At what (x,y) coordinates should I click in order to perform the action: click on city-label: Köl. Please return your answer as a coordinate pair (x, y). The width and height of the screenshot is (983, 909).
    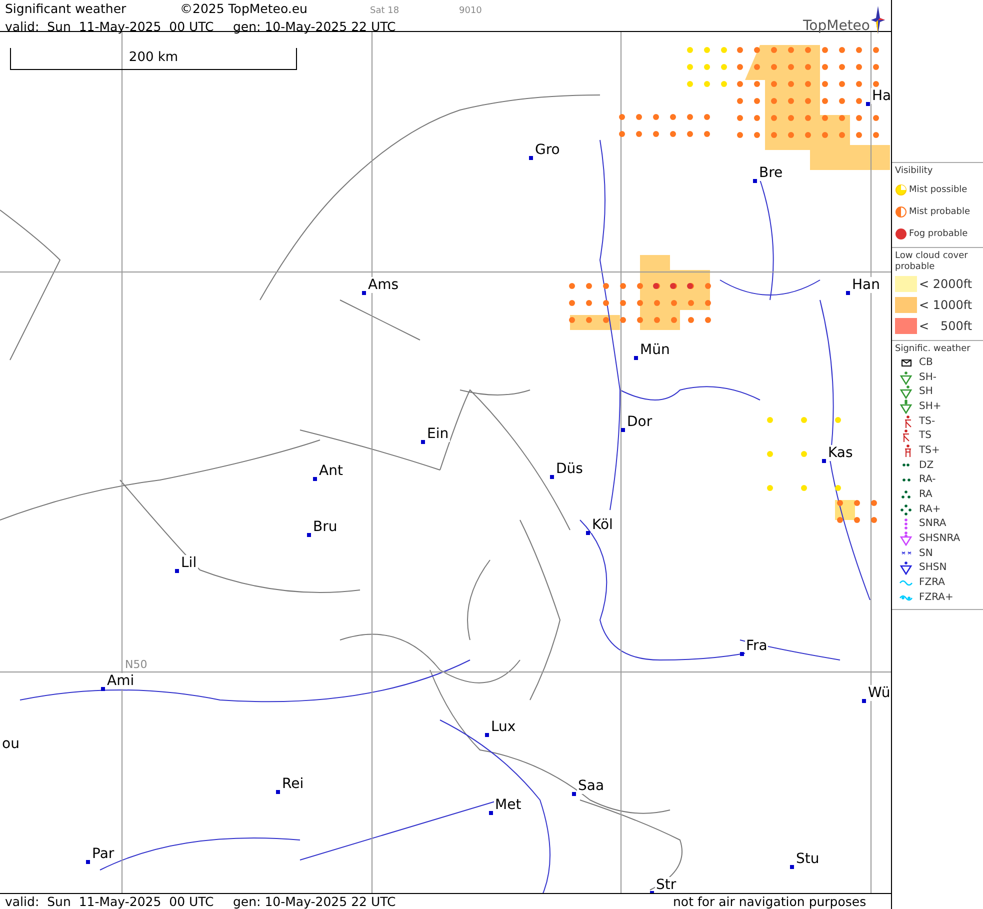
    Looking at the image, I should click on (602, 525).